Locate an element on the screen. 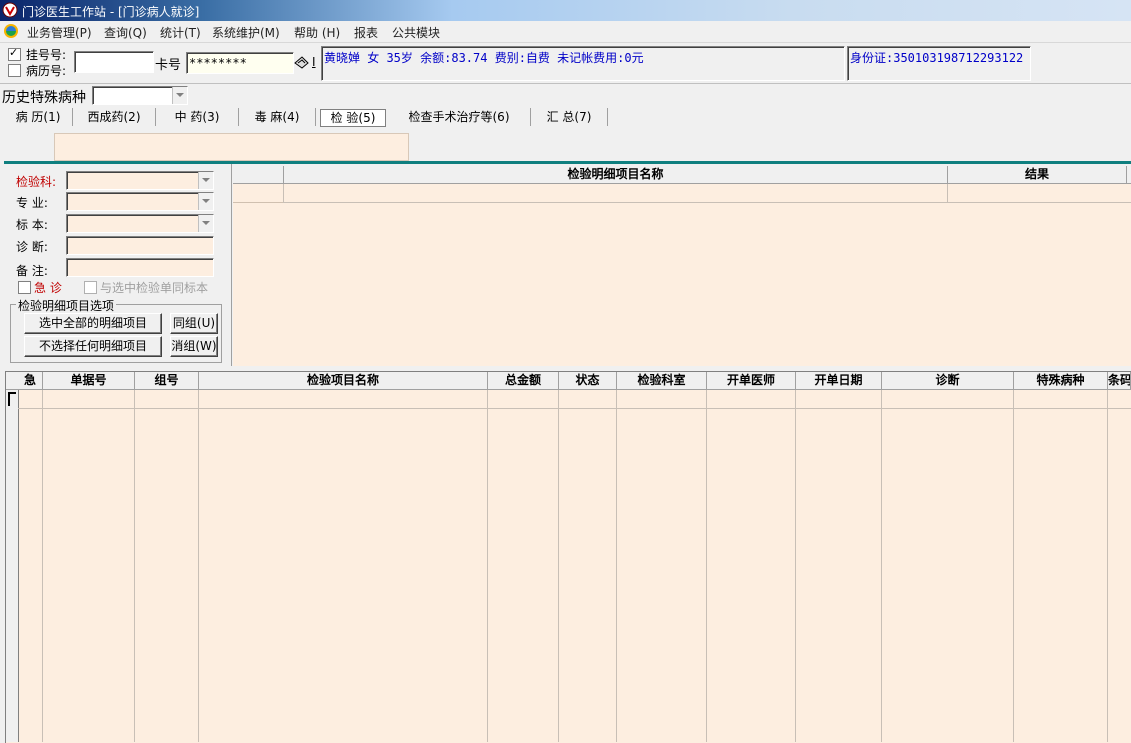 The width and height of the screenshot is (1131, 743). row-header-column is located at coordinates (12, 575).